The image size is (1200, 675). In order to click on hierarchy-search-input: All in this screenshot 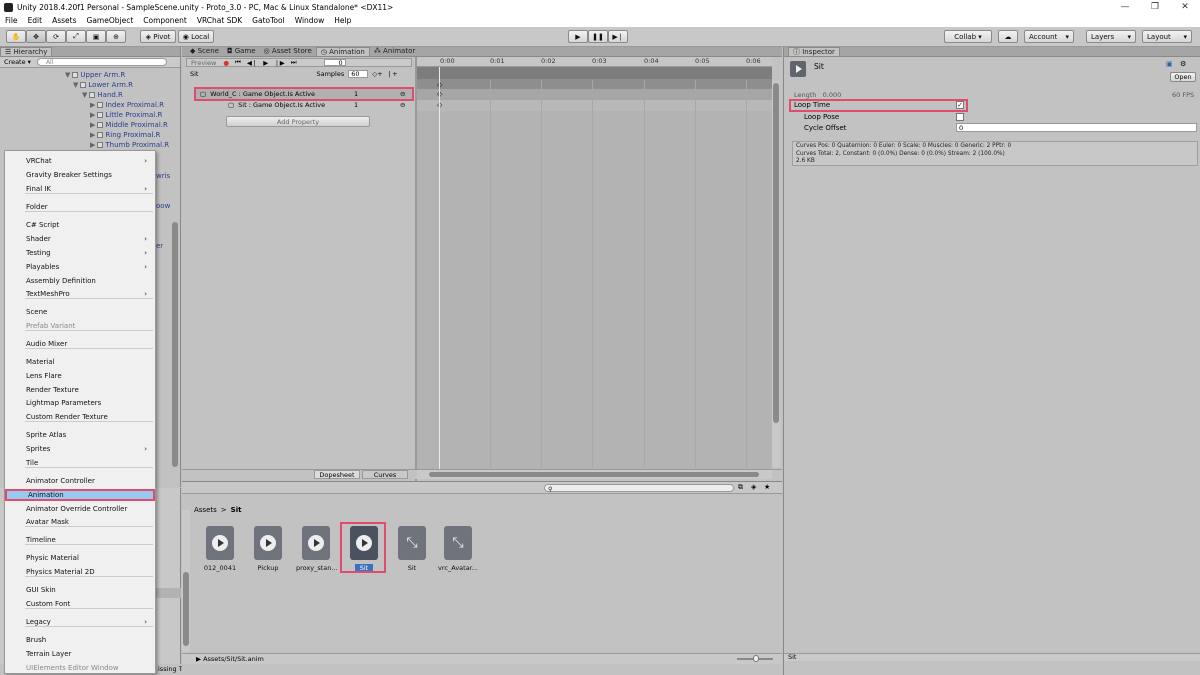, I will do `click(101, 62)`.